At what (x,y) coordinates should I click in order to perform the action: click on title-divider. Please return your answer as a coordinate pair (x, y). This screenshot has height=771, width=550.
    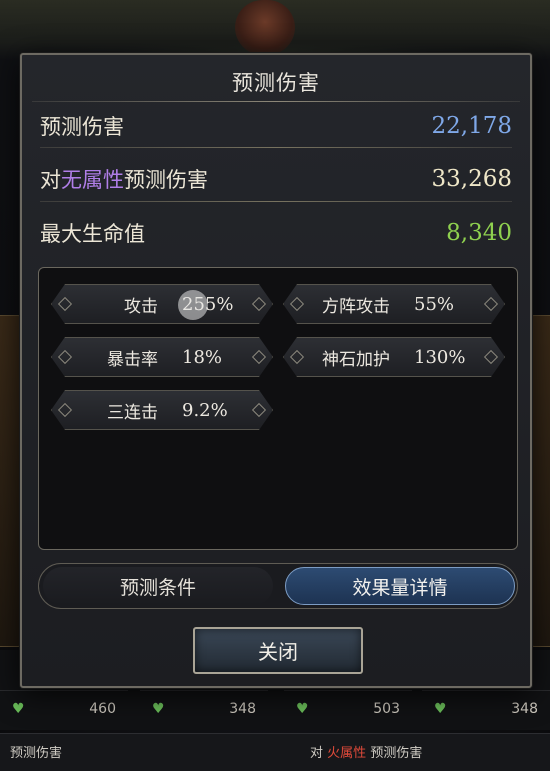
    Looking at the image, I should click on (276, 101).